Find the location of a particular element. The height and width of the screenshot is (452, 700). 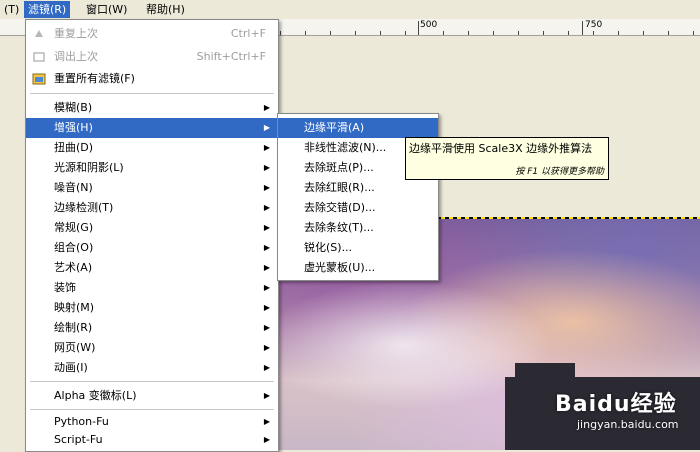

menu-item-label: 组合(O) is located at coordinates (74, 247).